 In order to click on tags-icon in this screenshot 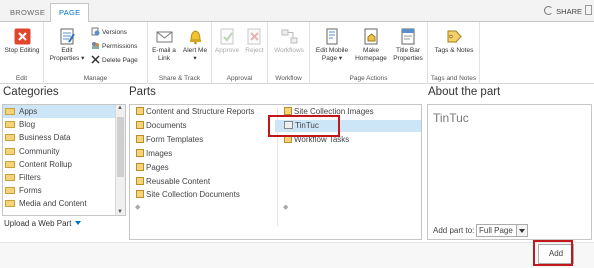, I will do `click(454, 36)`.